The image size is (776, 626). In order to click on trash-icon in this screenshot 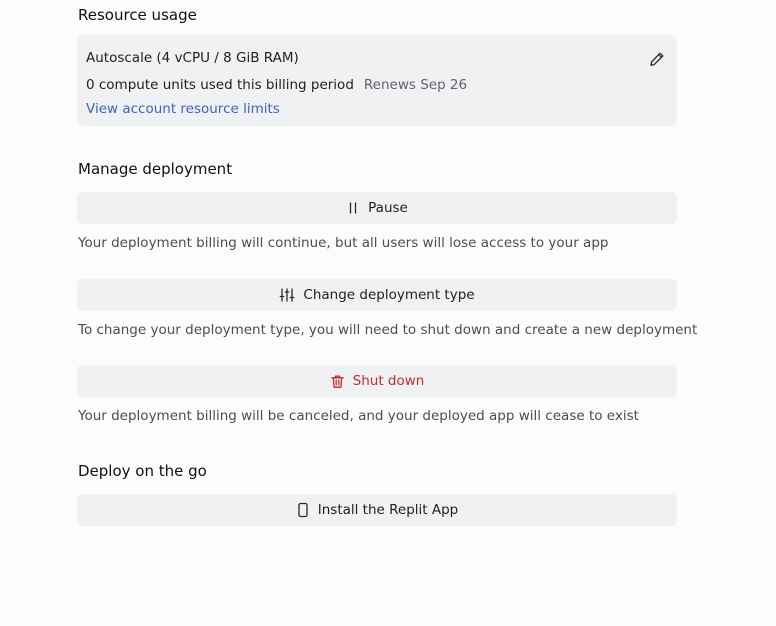, I will do `click(337, 381)`.